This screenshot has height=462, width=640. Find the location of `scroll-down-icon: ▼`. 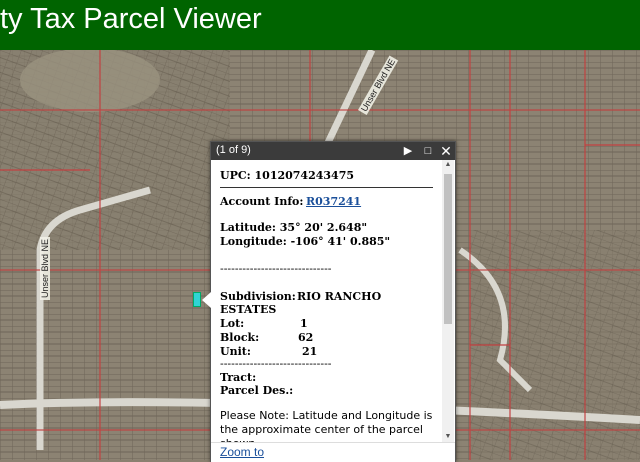

scroll-down-icon: ▼ is located at coordinates (448, 437).